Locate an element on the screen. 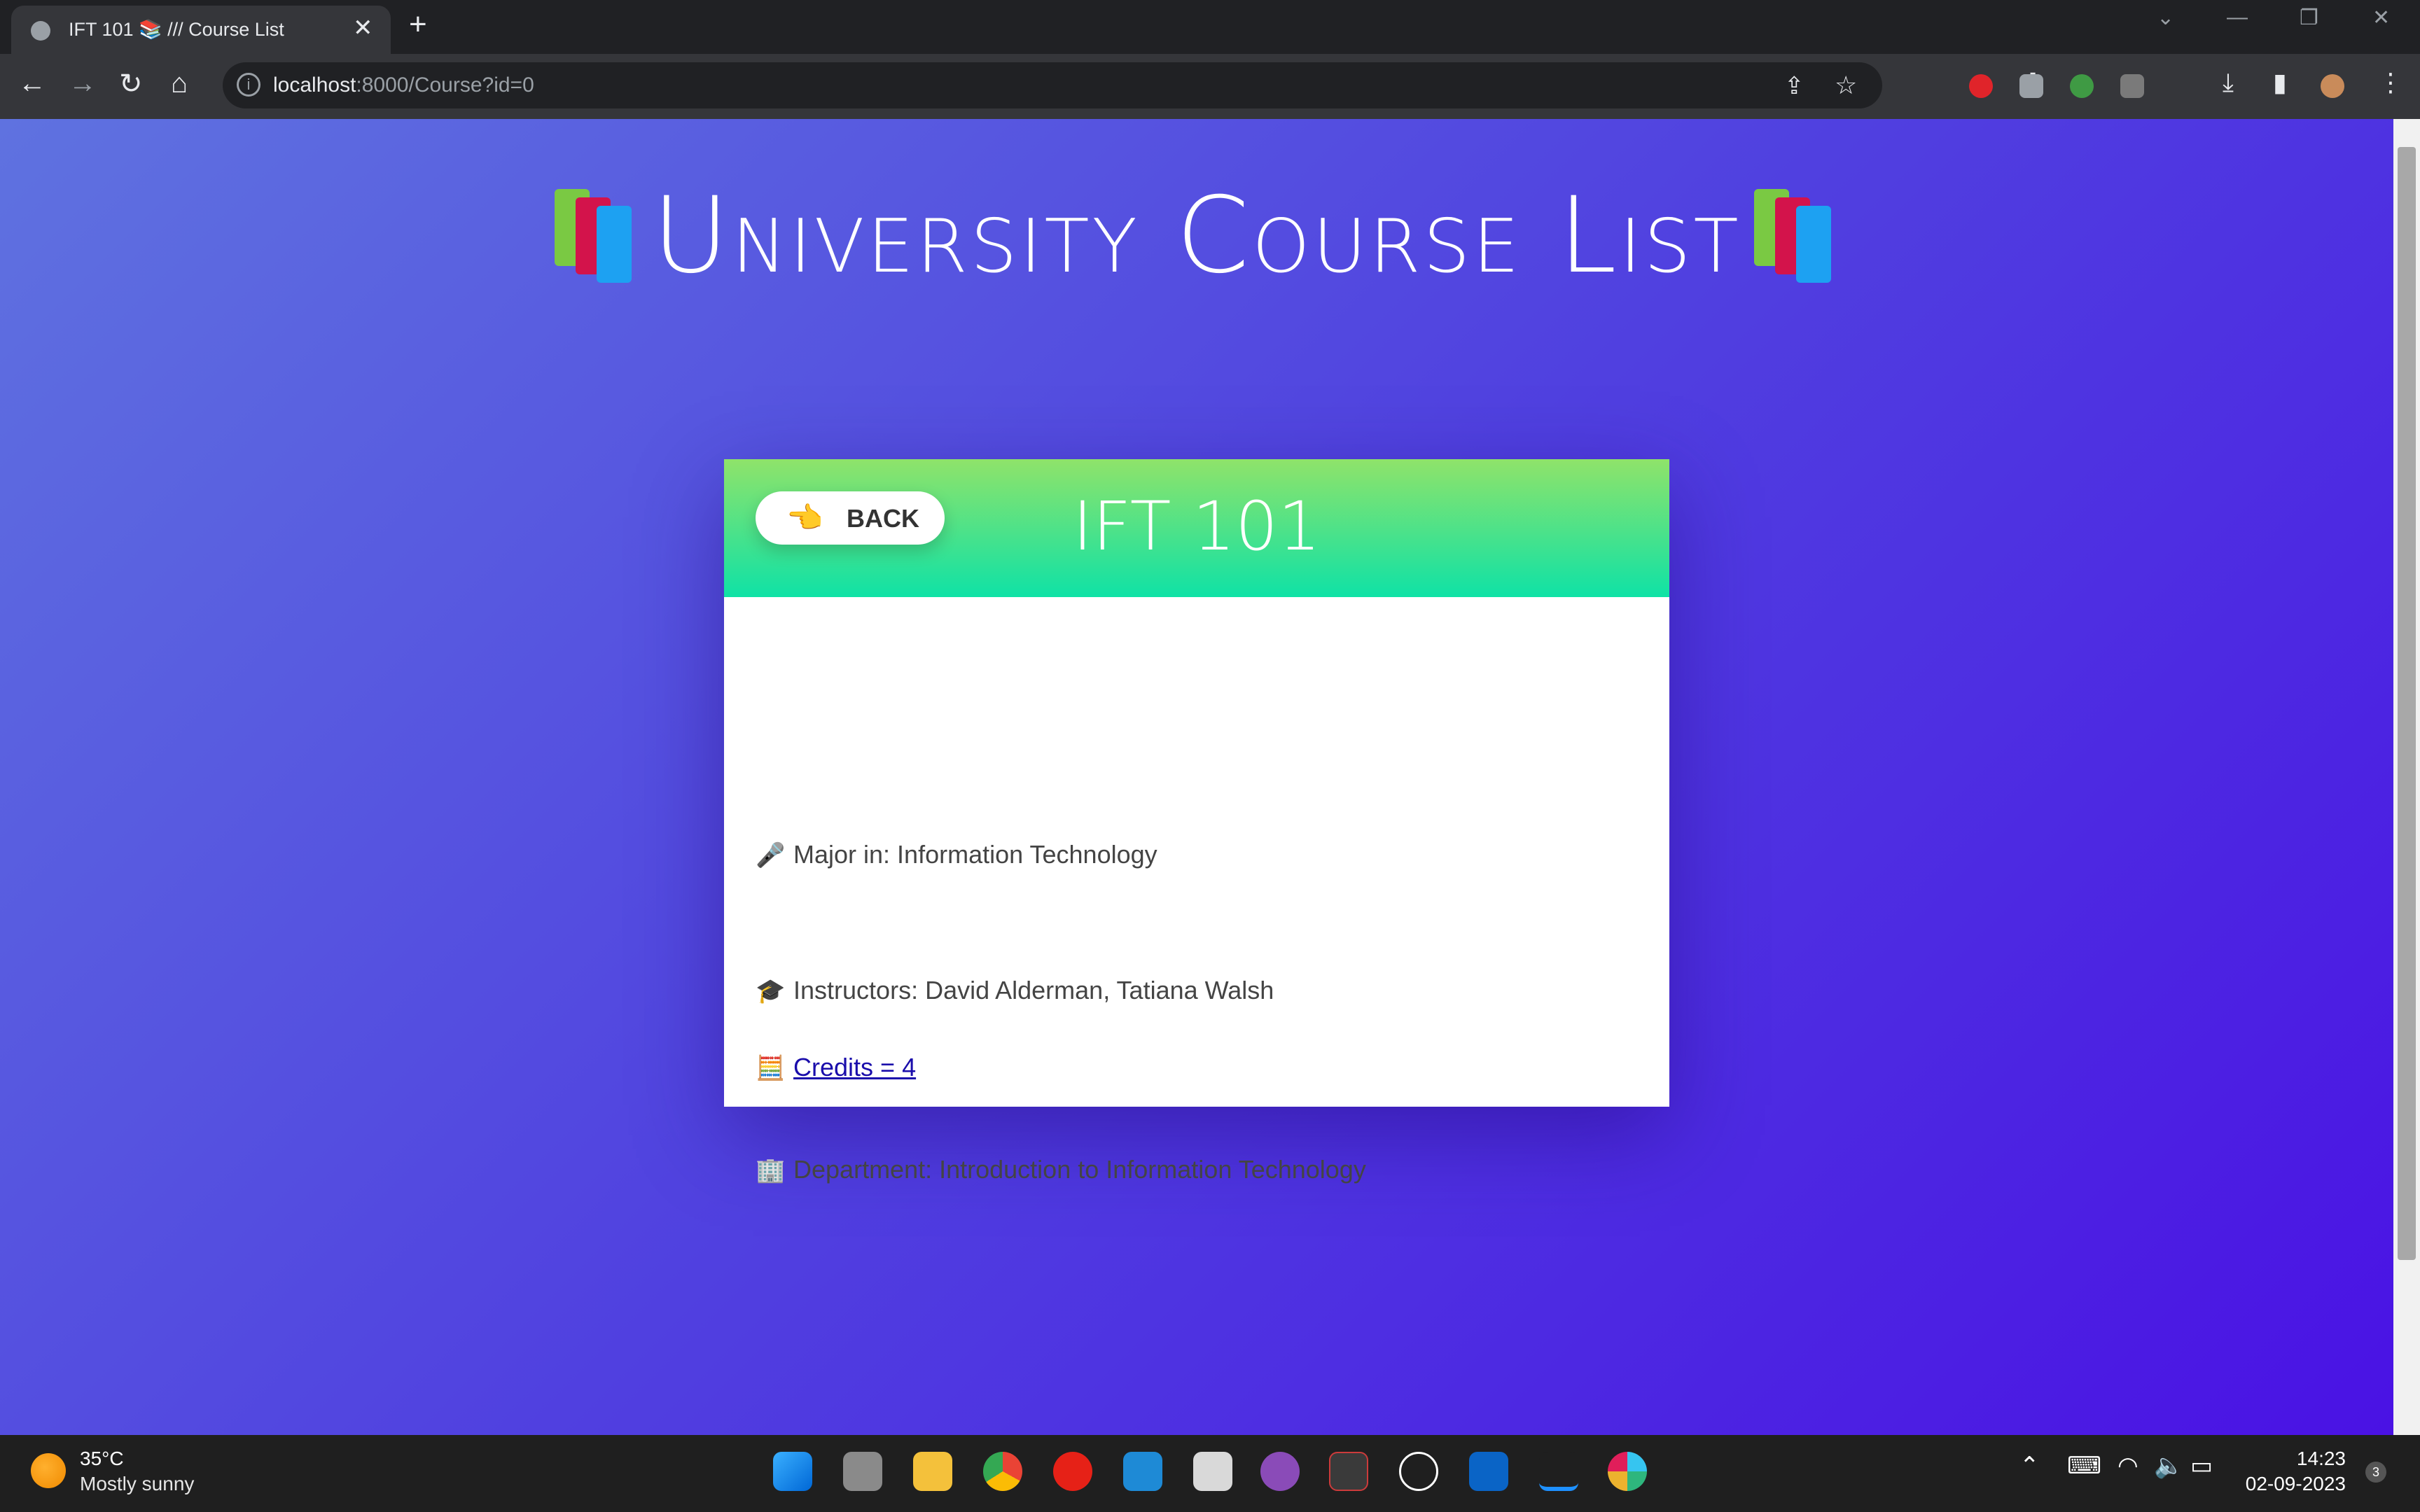 The image size is (2420, 1512). globe-icon is located at coordinates (40, 31).